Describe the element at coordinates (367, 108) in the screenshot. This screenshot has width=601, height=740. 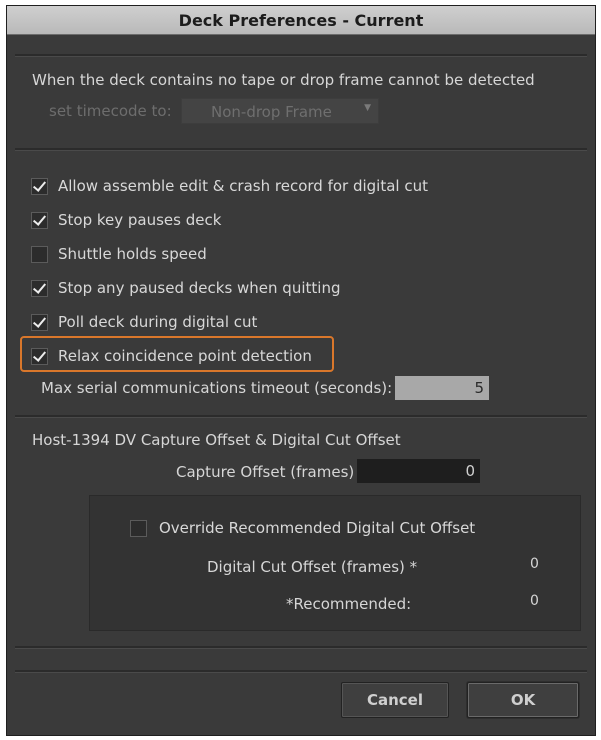
I see `chevron-down-icon: ▼` at that location.